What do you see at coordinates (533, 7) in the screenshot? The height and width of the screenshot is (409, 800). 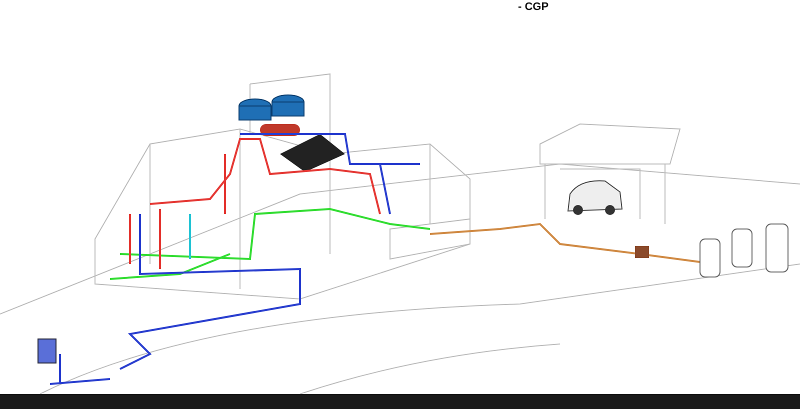 I see `caption: - CGP` at bounding box center [533, 7].